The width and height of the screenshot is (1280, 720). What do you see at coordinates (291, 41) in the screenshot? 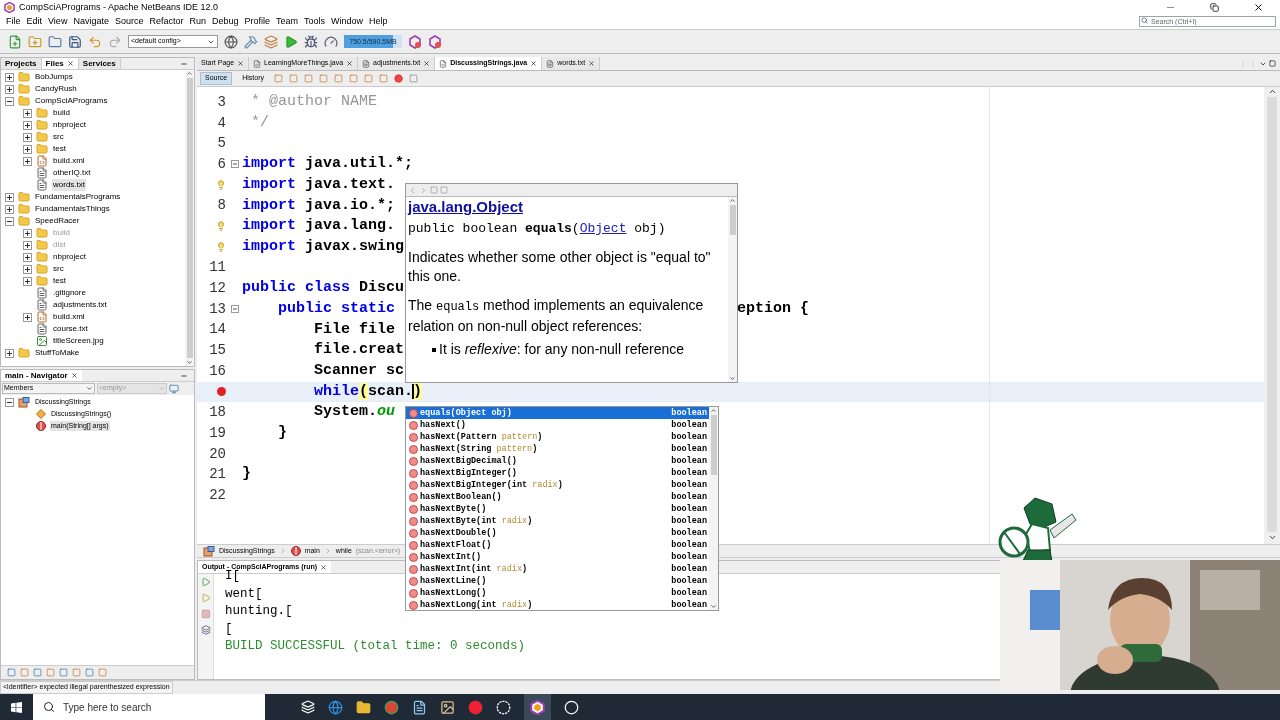
I see `run-icon` at bounding box center [291, 41].